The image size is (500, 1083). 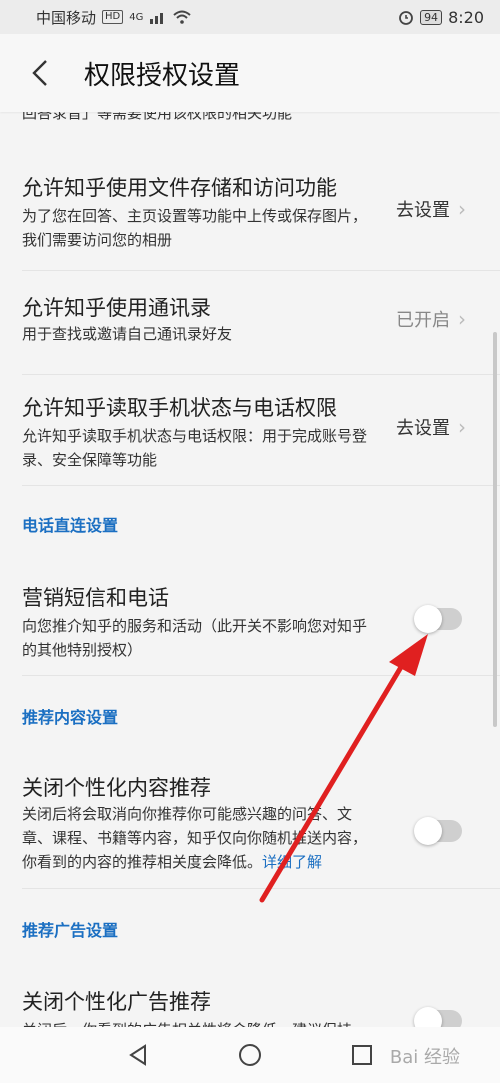 What do you see at coordinates (157, 117) in the screenshot?
I see `partial-description: 回答录音」等需要使用该权限的相关功能` at bounding box center [157, 117].